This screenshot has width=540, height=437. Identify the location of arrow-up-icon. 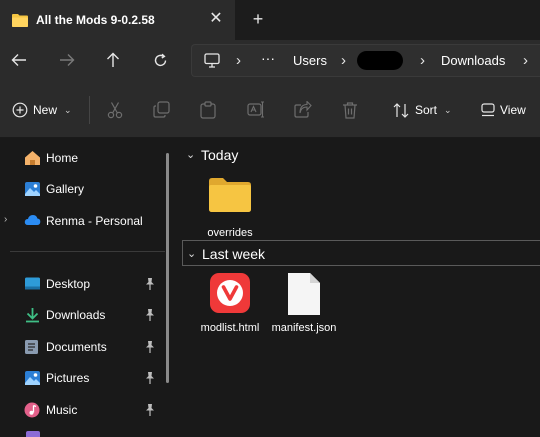
(113, 59).